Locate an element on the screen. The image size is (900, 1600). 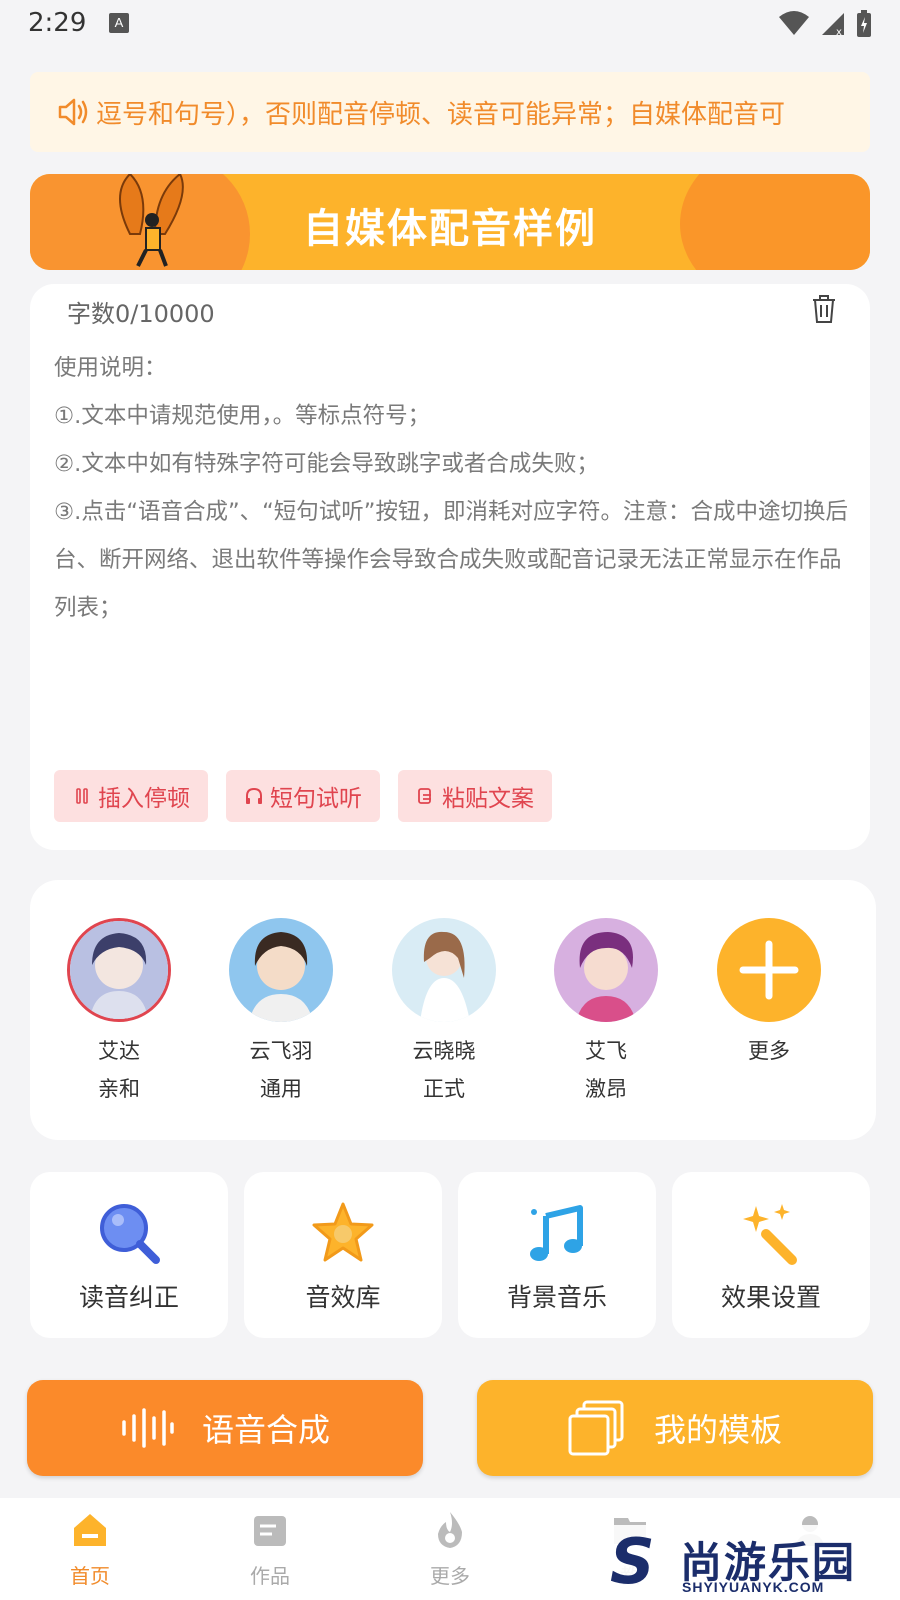
more-voices-button: 更多 is located at coordinates (769, 994).